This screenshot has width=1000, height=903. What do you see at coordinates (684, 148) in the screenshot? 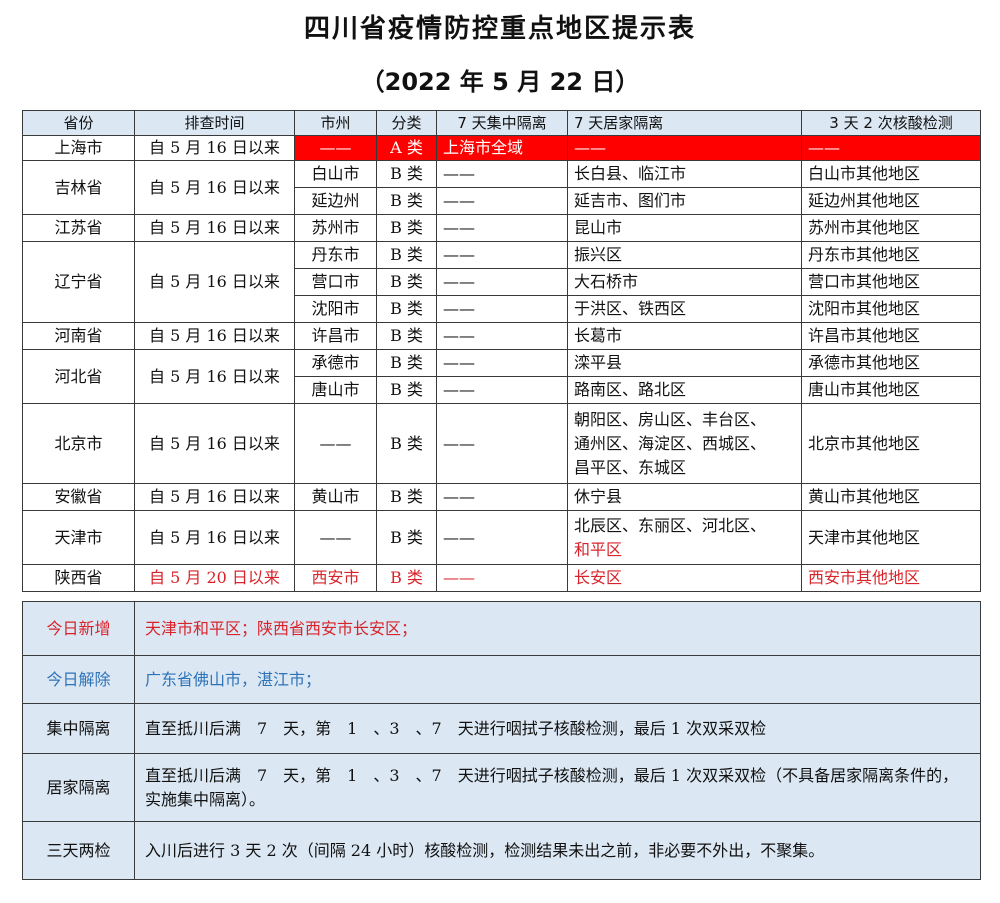
I see `cell-home: ——` at bounding box center [684, 148].